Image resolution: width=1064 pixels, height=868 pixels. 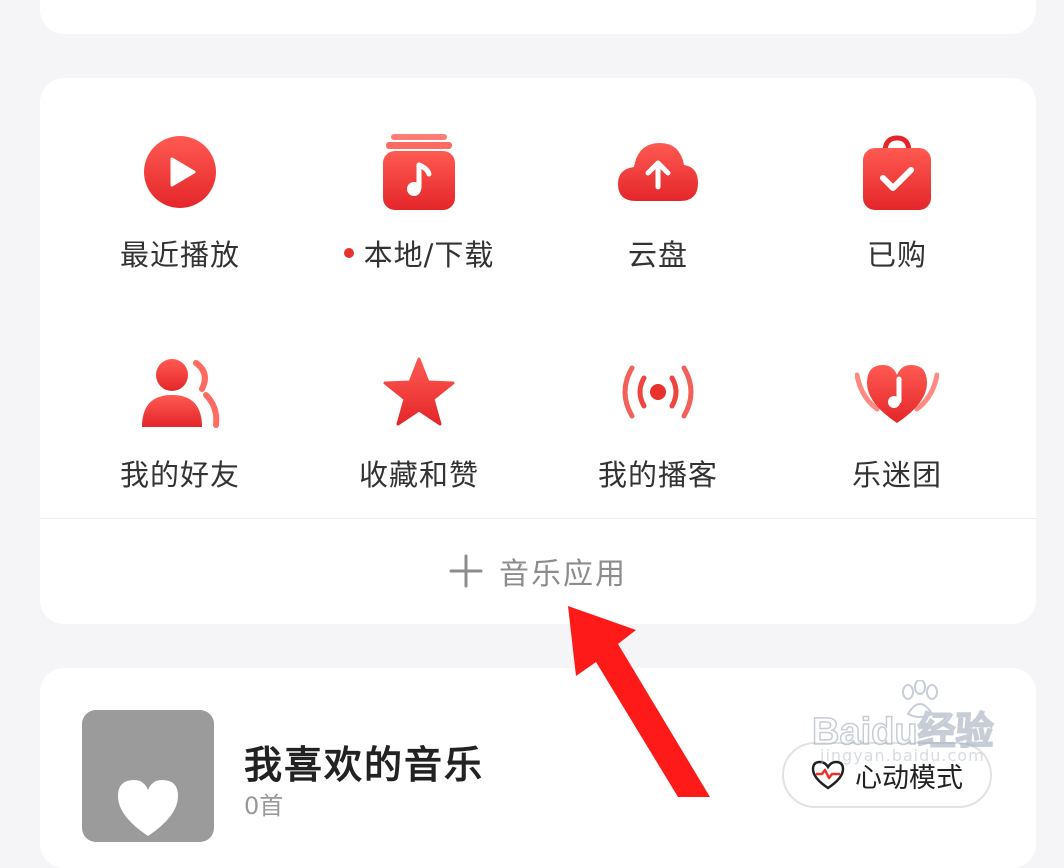 What do you see at coordinates (897, 435) in the screenshot?
I see `tile-fan-club: 乐迷团` at bounding box center [897, 435].